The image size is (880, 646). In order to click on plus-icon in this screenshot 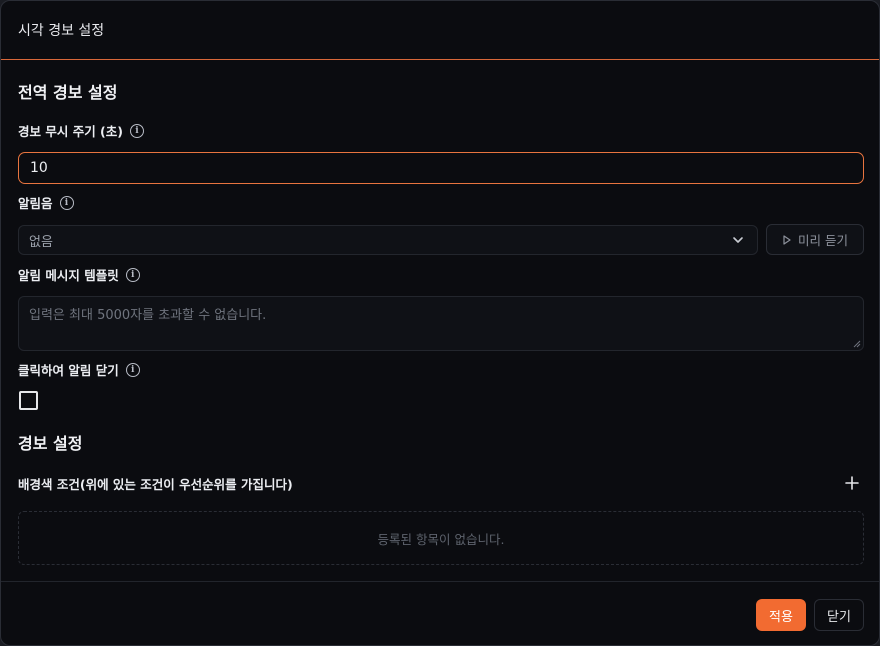, I will do `click(852, 483)`.